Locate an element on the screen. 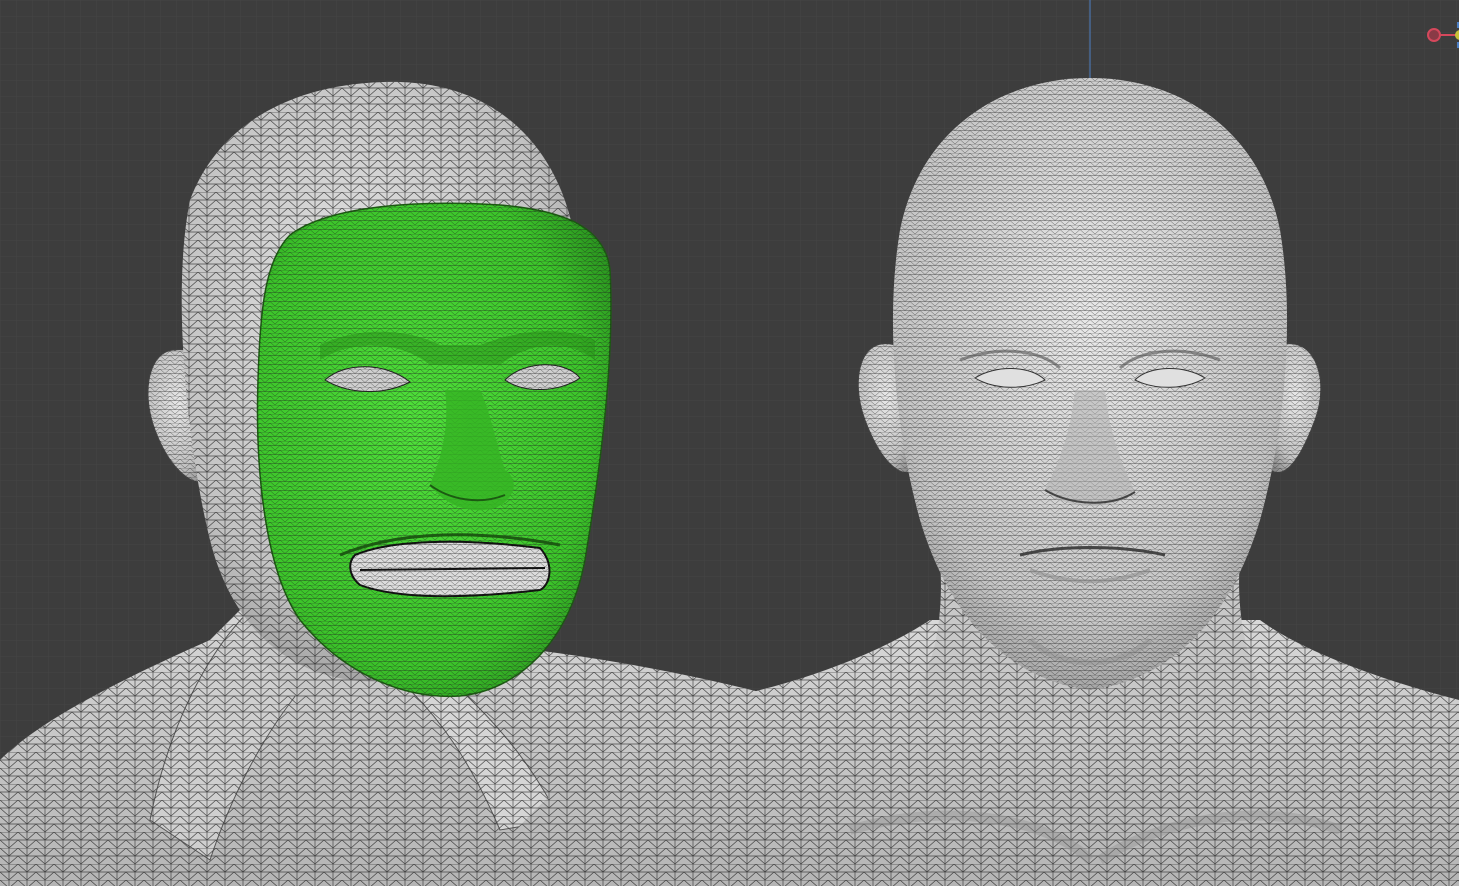  navigation-gizmo-icon is located at coordinates (1439, 35).